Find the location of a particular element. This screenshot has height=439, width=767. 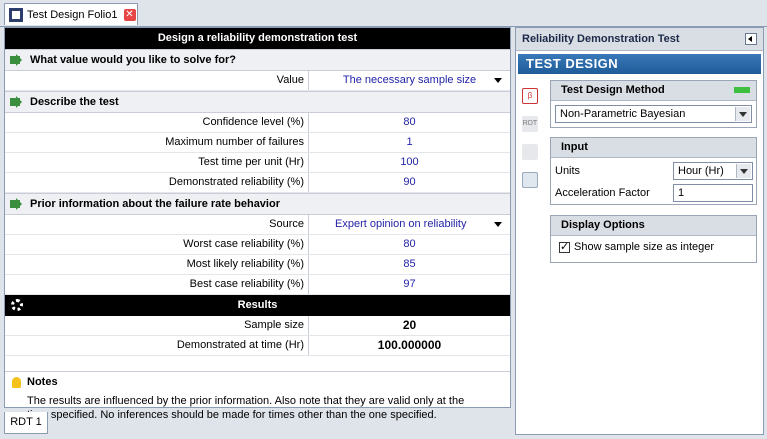

worst-case-label: Worst case reliability (%) is located at coordinates (157, 244).